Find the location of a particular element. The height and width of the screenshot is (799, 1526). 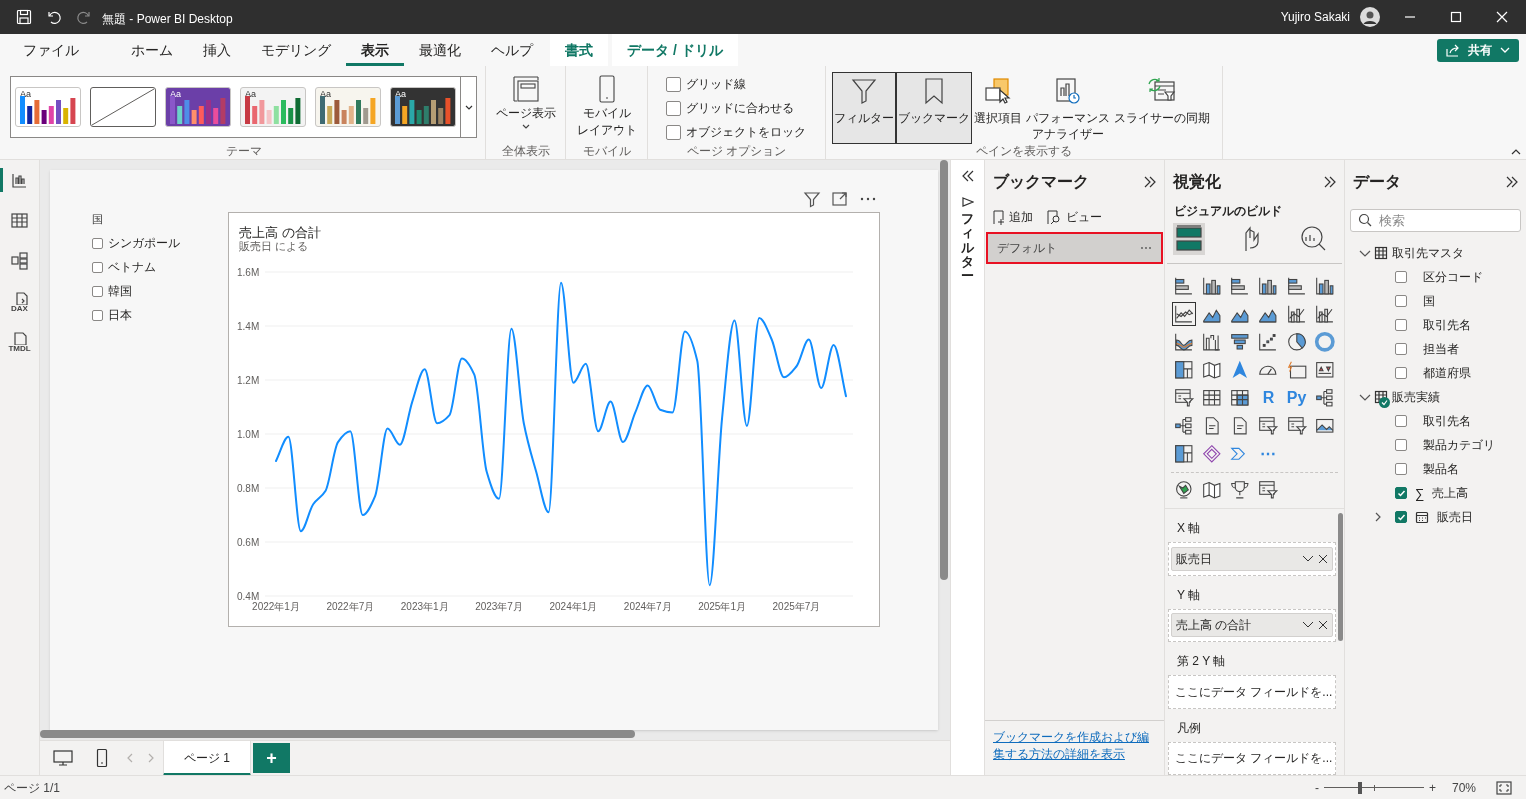

add-page-button: + is located at coordinates (271, 758).